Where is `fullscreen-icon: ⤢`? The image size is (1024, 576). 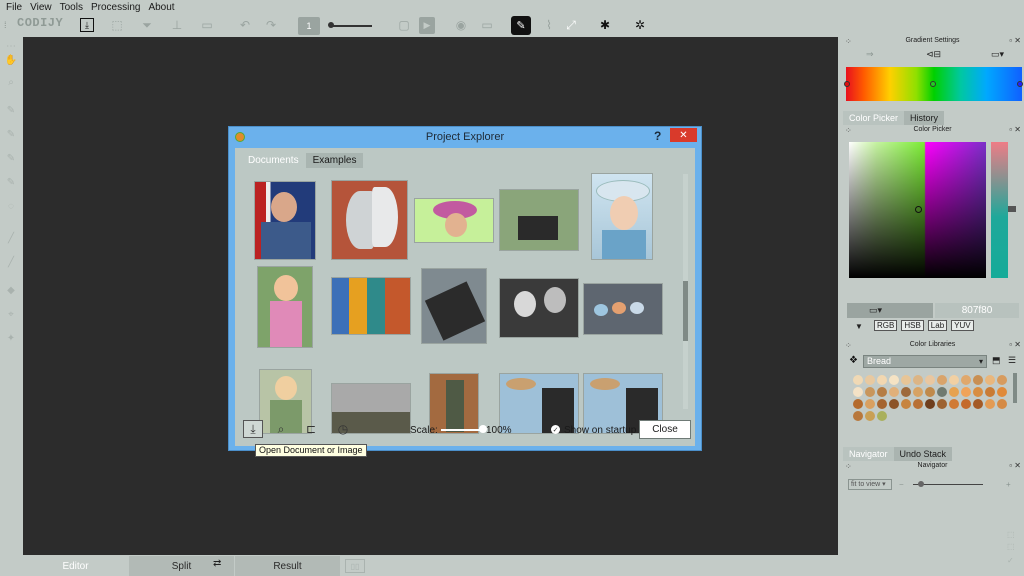
fullscreen-icon: ⤢ is located at coordinates (571, 25).